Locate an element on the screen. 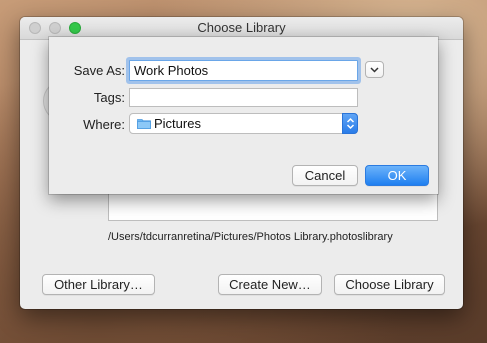 The height and width of the screenshot is (343, 487). expand-sheet-button is located at coordinates (374, 69).